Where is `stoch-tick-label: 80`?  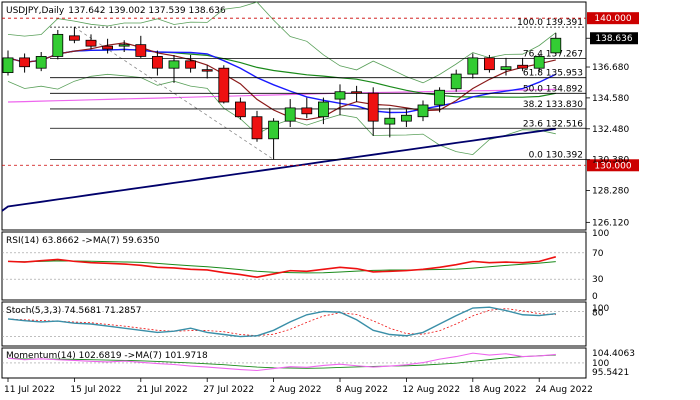 stoch-tick-label: 80 is located at coordinates (598, 313).